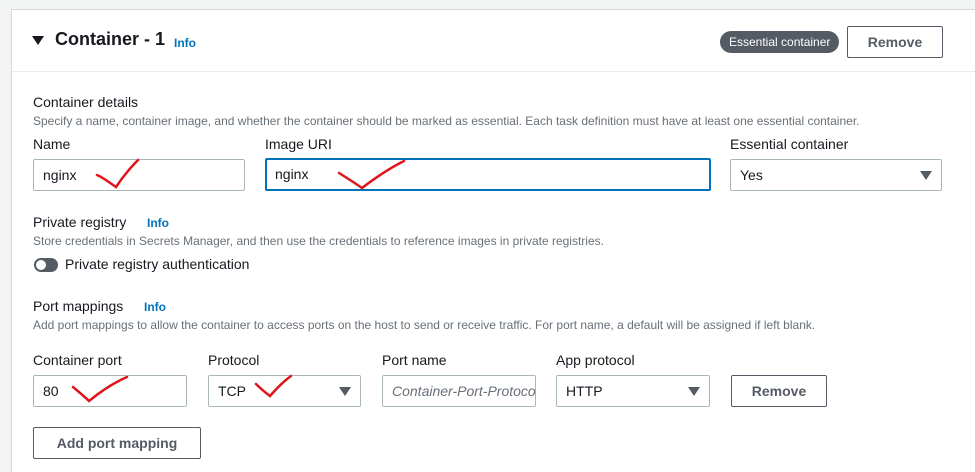 This screenshot has width=975, height=472. I want to click on checkmark-protocol-icon, so click(273, 386).